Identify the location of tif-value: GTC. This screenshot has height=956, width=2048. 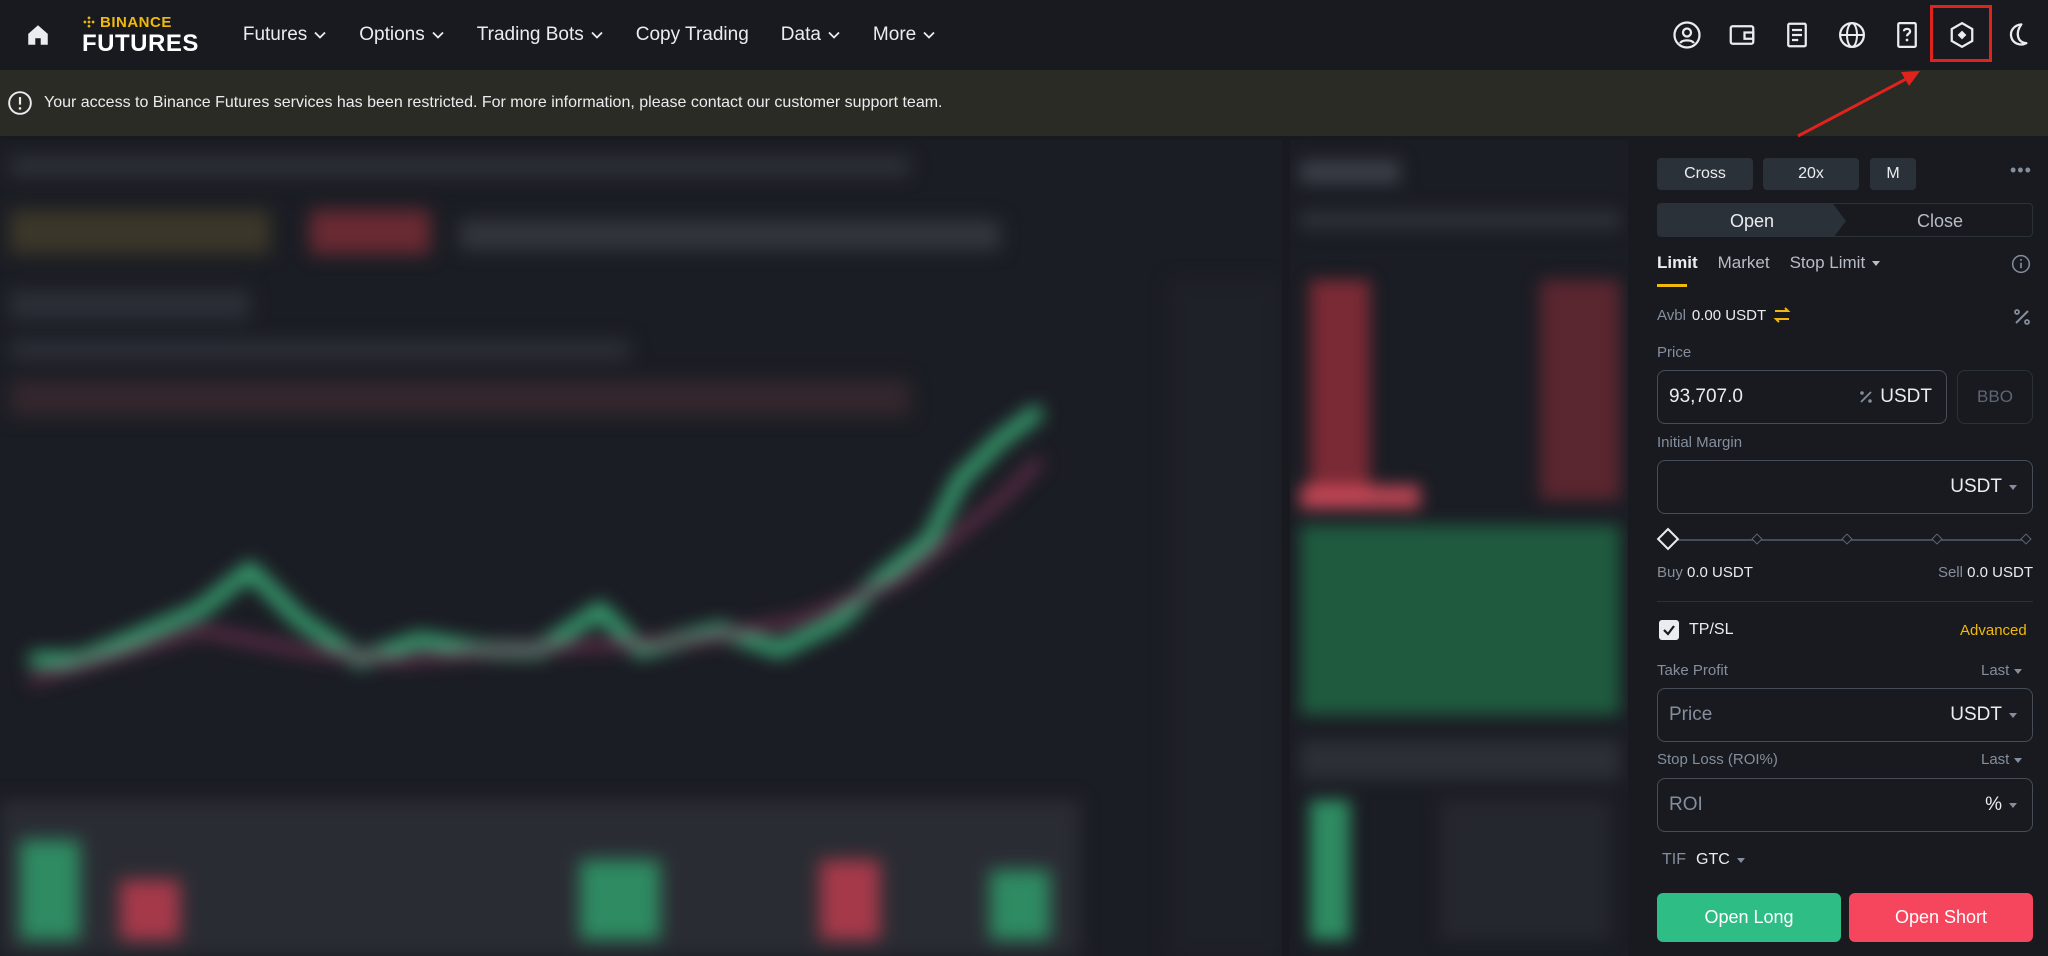
(1713, 859).